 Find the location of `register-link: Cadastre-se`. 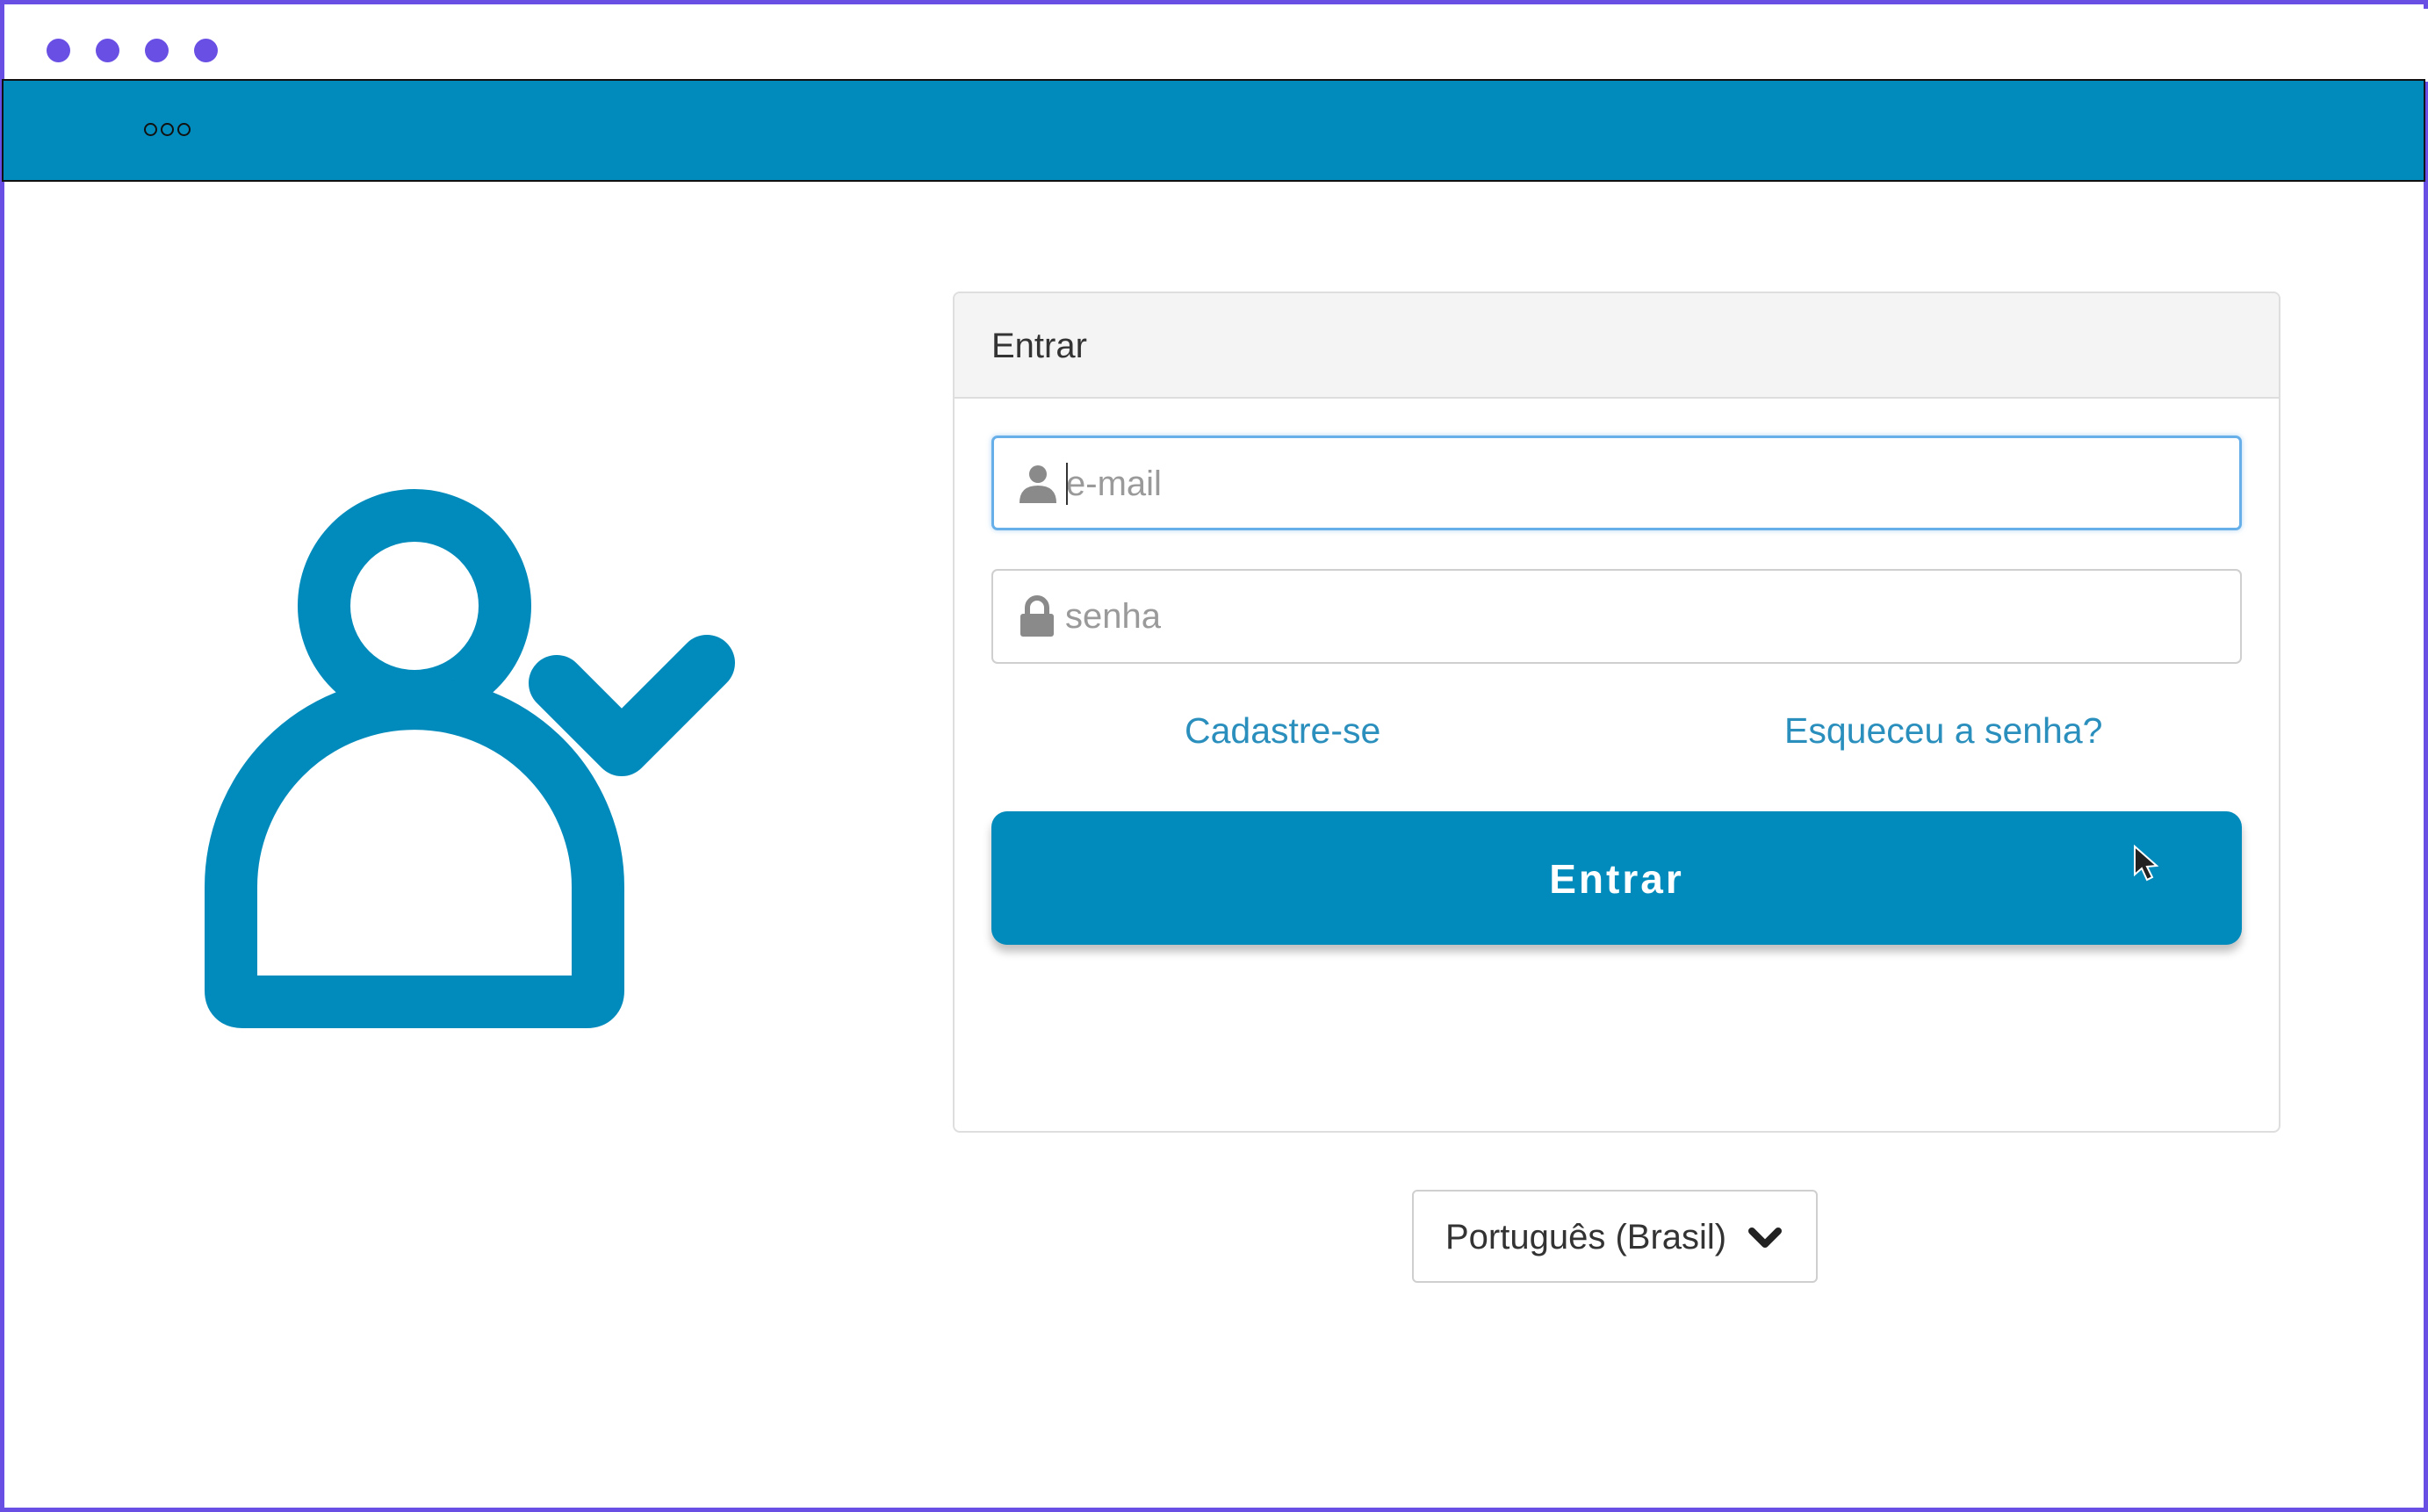

register-link: Cadastre-se is located at coordinates (1282, 731).